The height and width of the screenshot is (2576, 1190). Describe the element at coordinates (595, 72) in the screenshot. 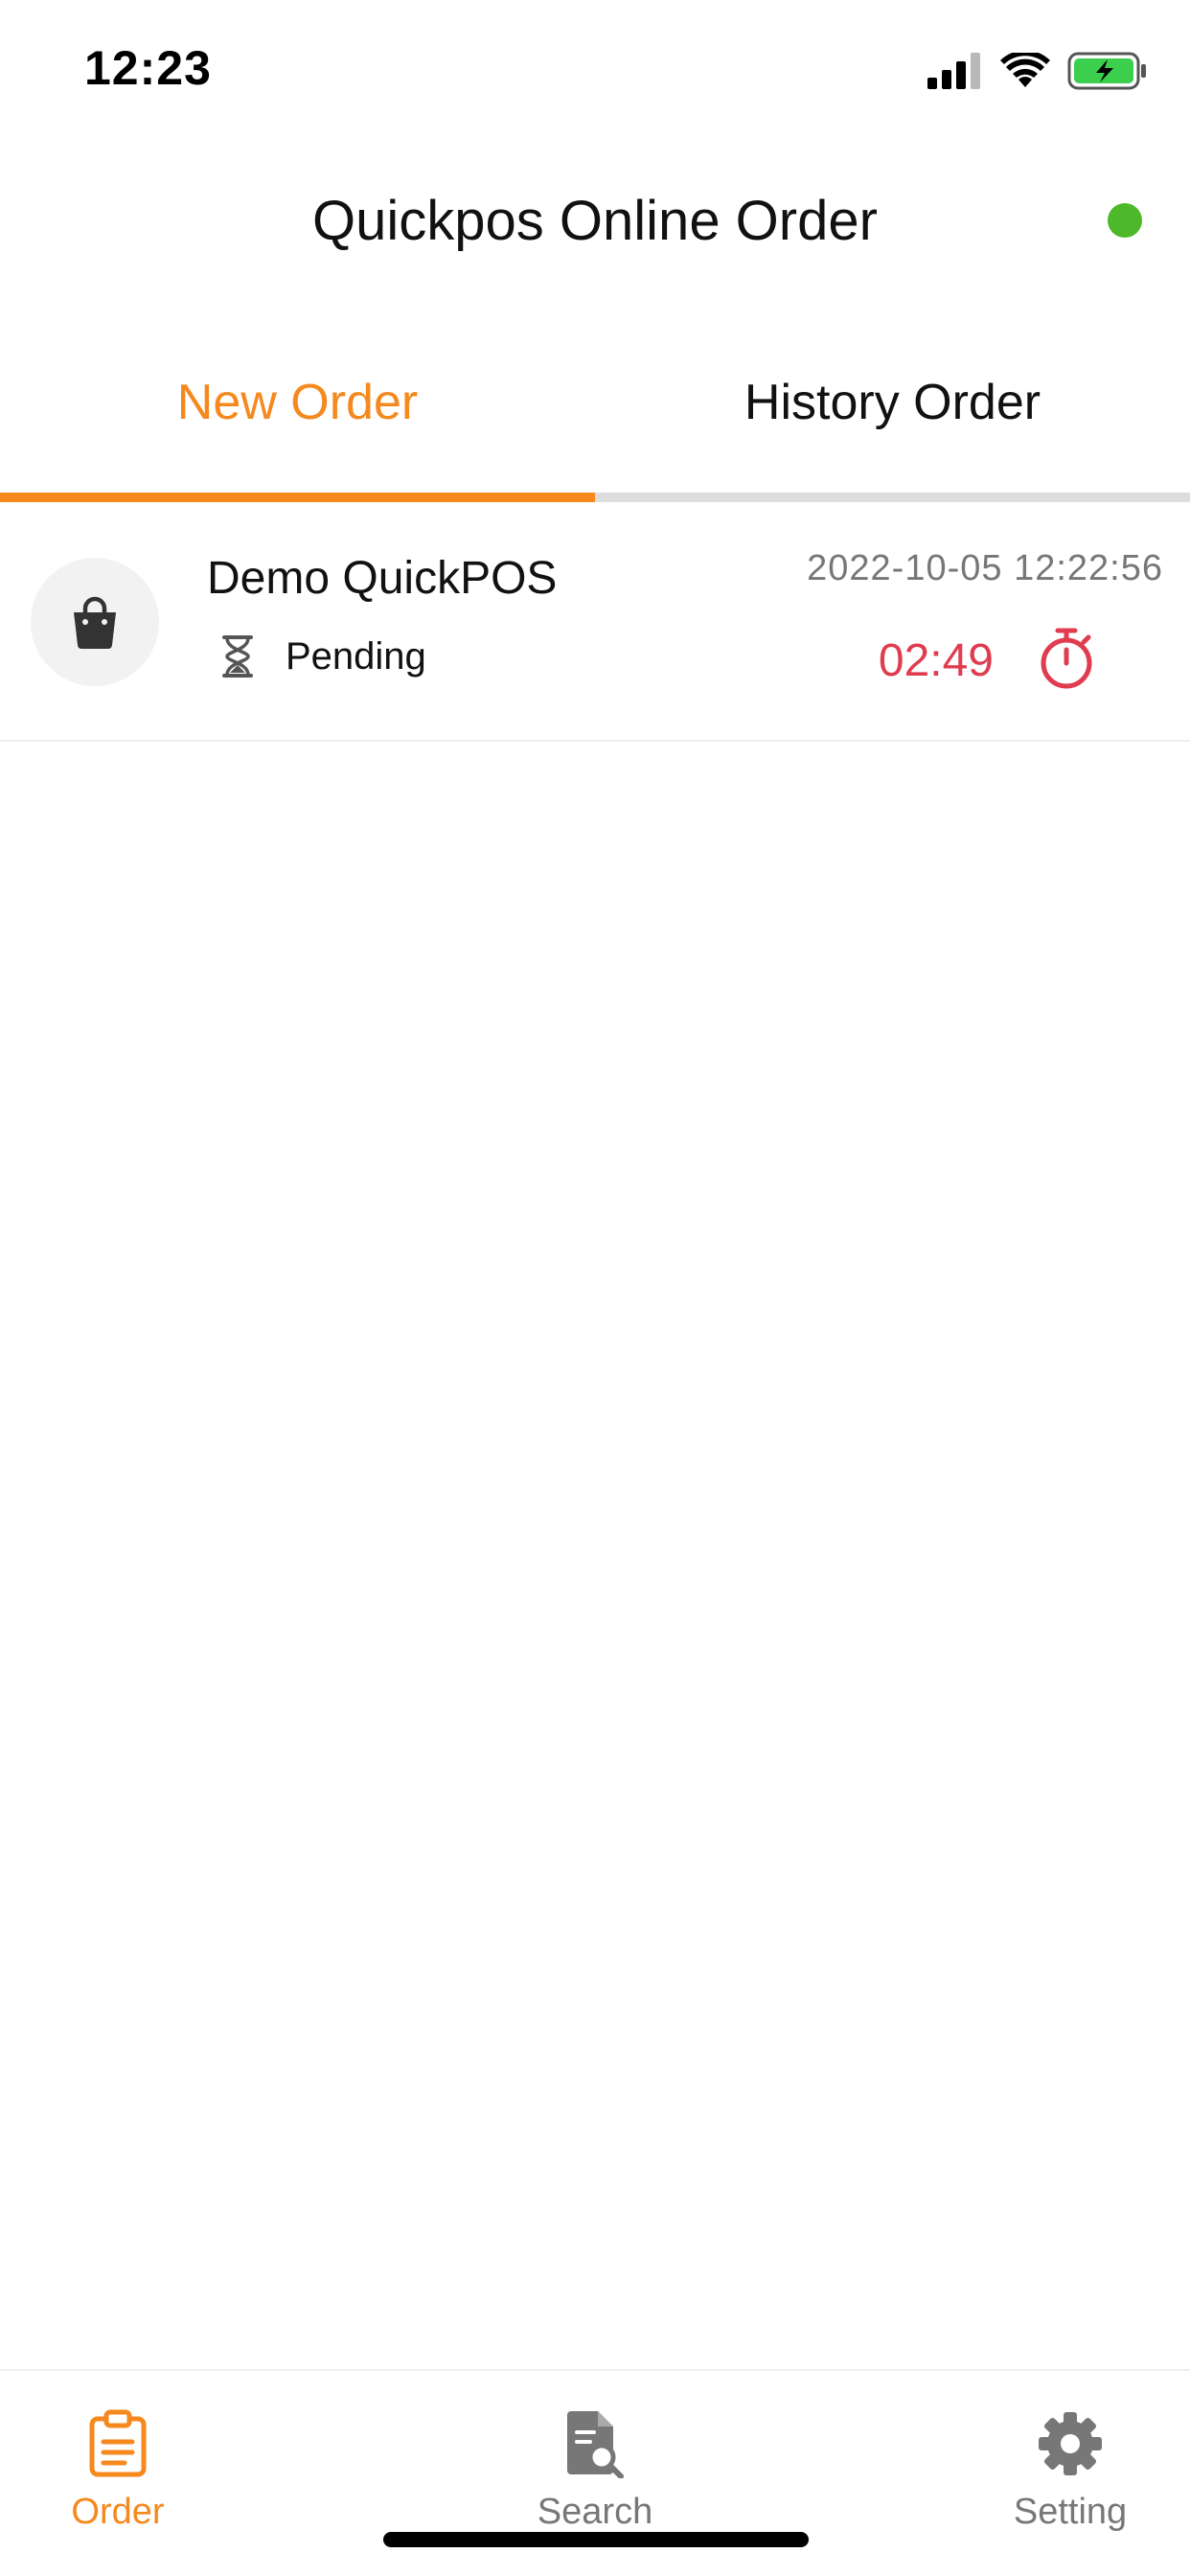

I see `status-bar: 12:23` at that location.